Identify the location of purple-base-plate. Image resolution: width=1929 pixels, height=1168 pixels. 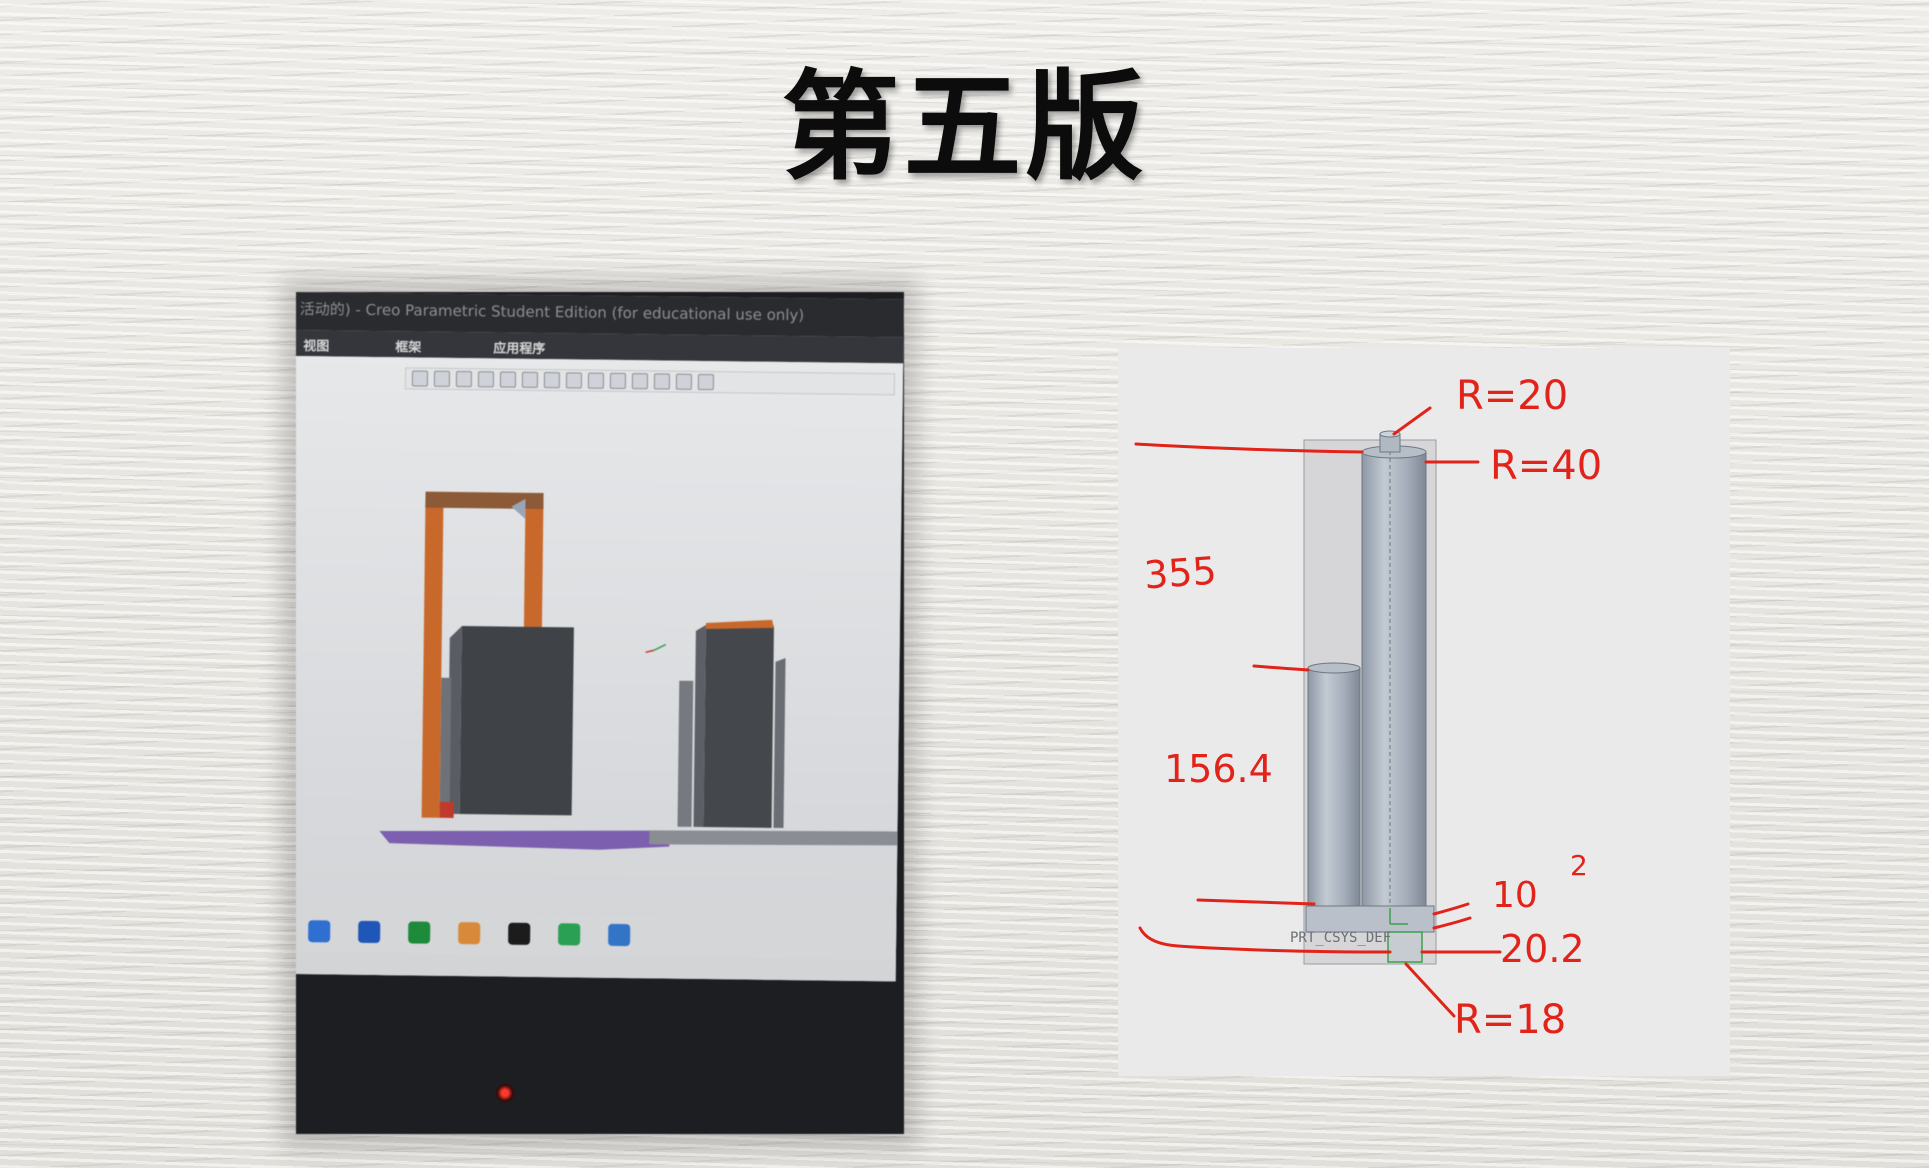
(524, 840).